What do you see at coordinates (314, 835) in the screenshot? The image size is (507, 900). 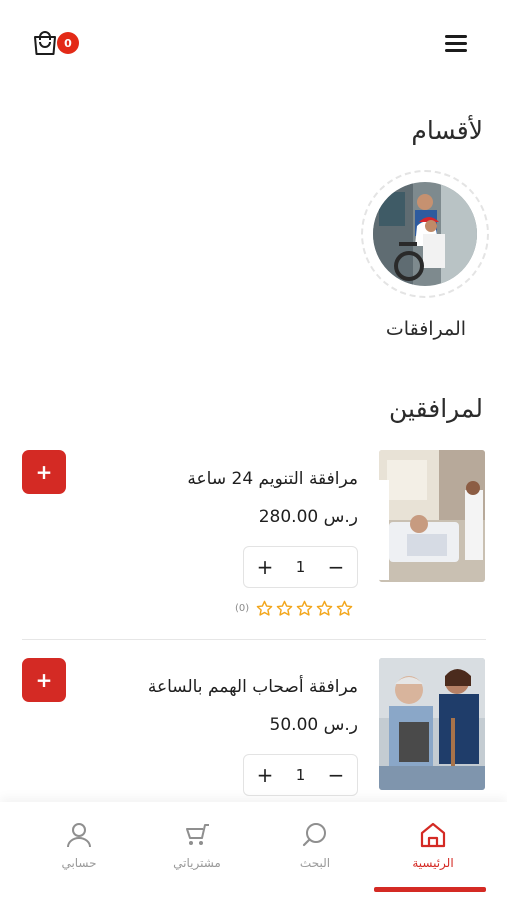 I see `search-icon` at bounding box center [314, 835].